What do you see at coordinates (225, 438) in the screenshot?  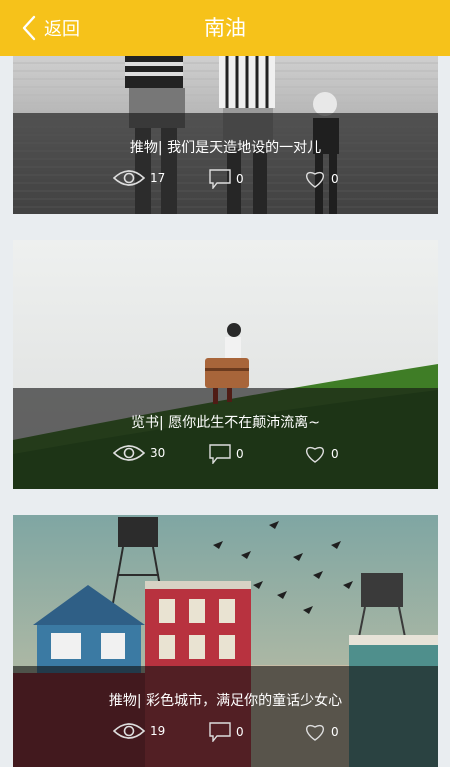 I see `card-overlay: 览书| 愿你此生不在颠沛流离~ 30 0 0` at bounding box center [225, 438].